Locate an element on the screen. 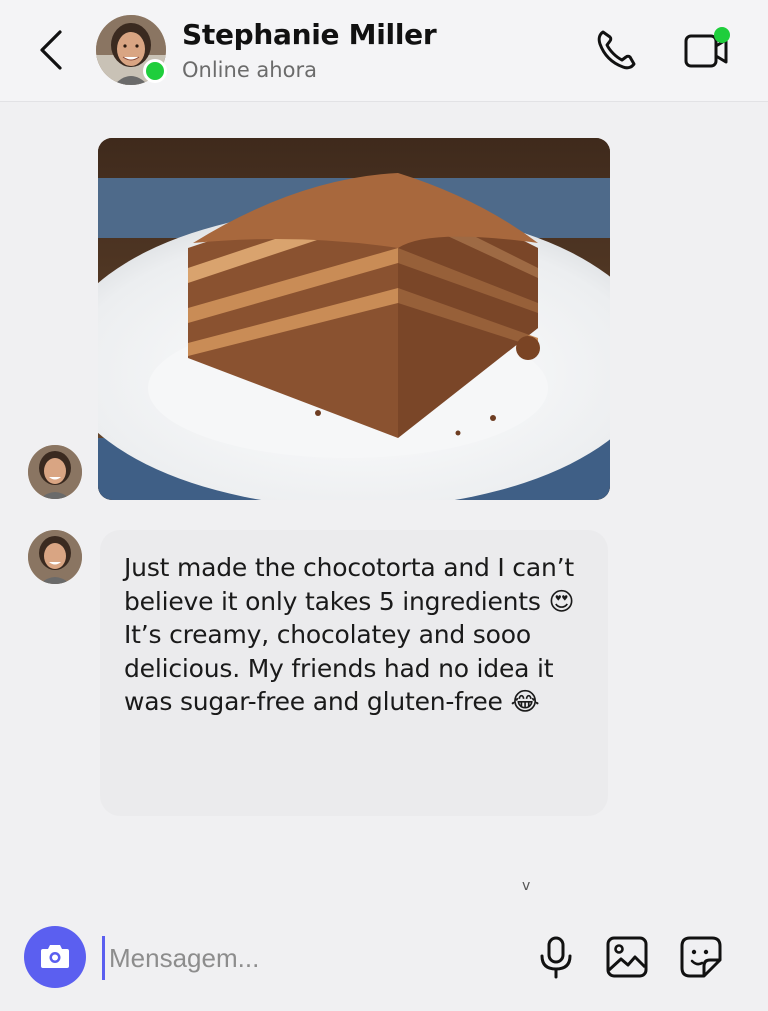  camera-button is located at coordinates (55, 957).